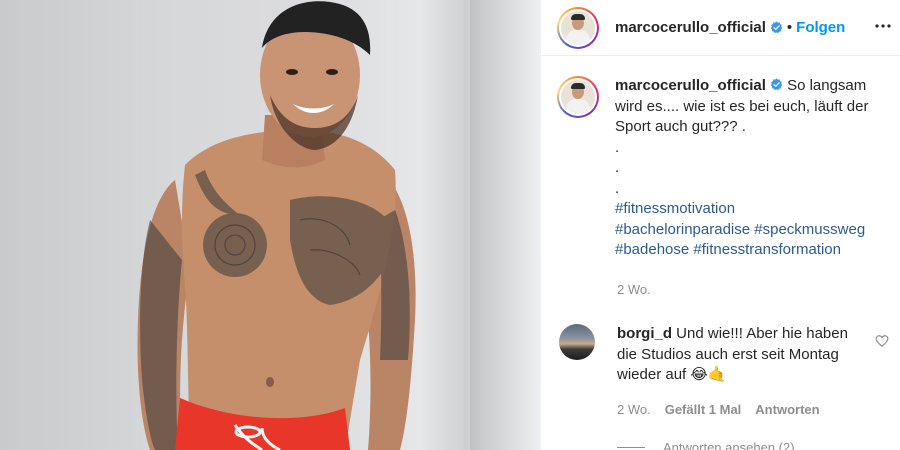 Image resolution: width=900 pixels, height=450 pixels. I want to click on comment-timestamp: 2 Wo., so click(634, 409).